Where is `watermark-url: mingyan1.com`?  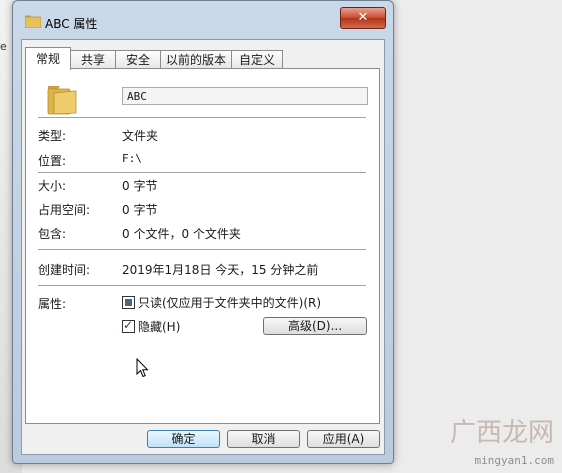
watermark-url: mingyan1.com is located at coordinates (514, 460).